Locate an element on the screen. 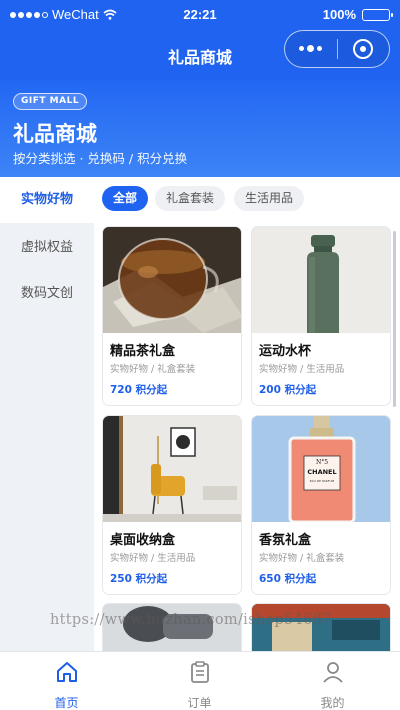 This screenshot has height=710, width=400. product-price: 250 积分起 is located at coordinates (139, 579).